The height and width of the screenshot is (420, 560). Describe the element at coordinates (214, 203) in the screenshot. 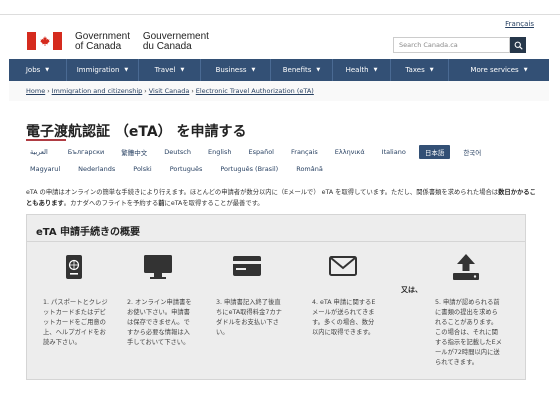

I see `intro-text-3: にeTAを取得することが最善です。` at that location.